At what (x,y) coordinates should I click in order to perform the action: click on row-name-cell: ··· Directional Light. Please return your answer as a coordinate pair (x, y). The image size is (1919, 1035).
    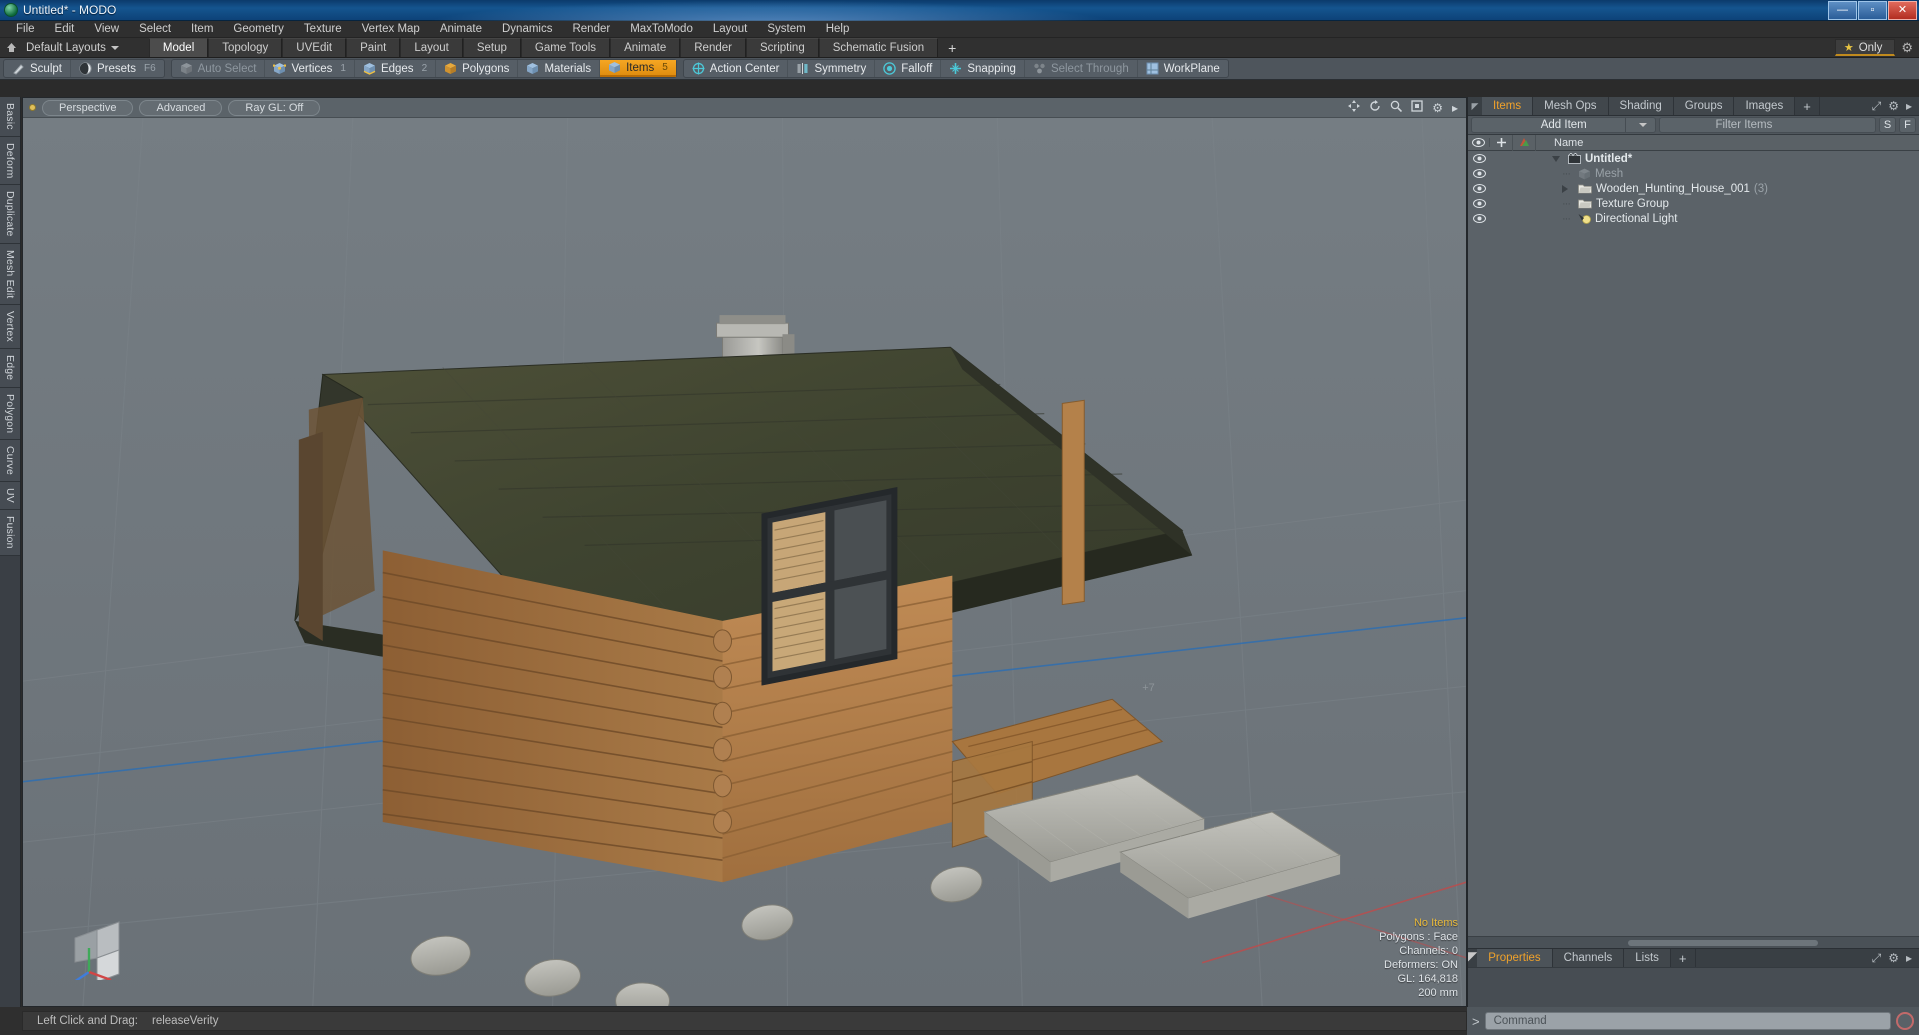
    Looking at the image, I should click on (1727, 219).